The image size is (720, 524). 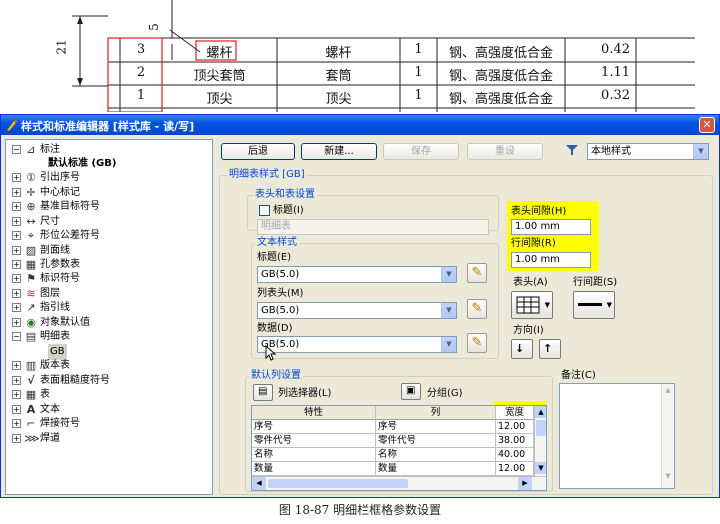 I want to click on grid-cell-property: 数量, so click(x=314, y=469).